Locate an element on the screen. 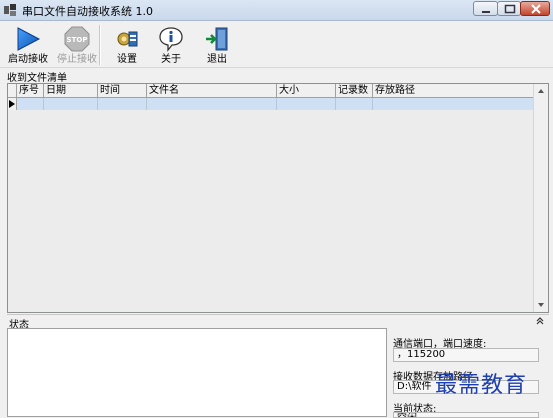 The width and height of the screenshot is (553, 418). cell-filename is located at coordinates (212, 104).